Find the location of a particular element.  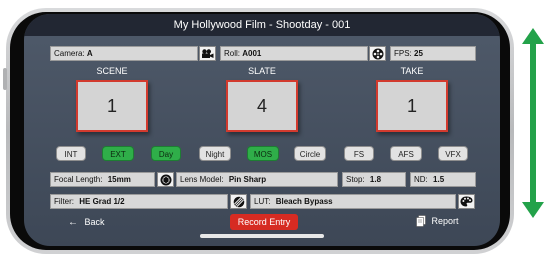

lens-select-button is located at coordinates (165, 179).